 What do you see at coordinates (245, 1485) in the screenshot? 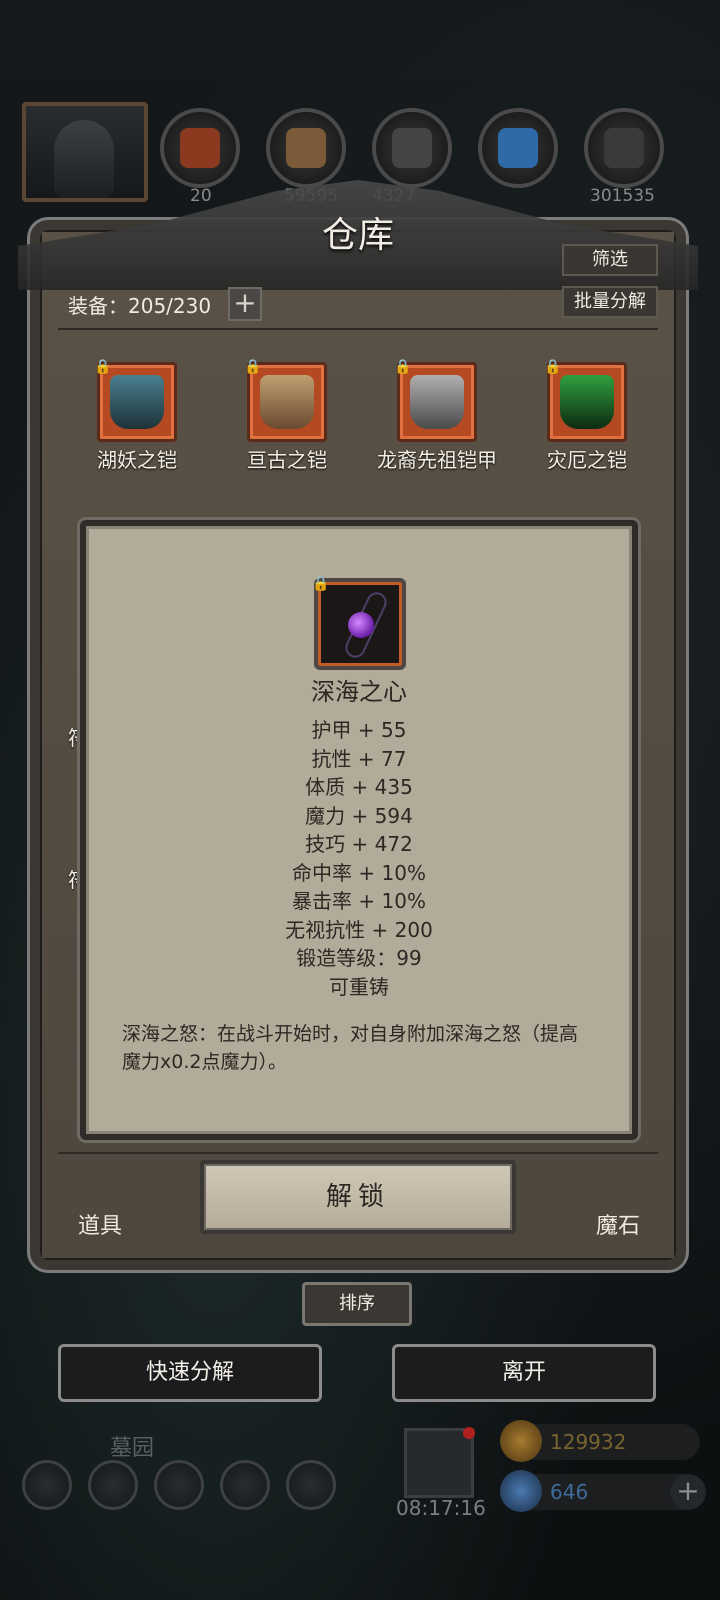
I see `mail-icon` at bounding box center [245, 1485].